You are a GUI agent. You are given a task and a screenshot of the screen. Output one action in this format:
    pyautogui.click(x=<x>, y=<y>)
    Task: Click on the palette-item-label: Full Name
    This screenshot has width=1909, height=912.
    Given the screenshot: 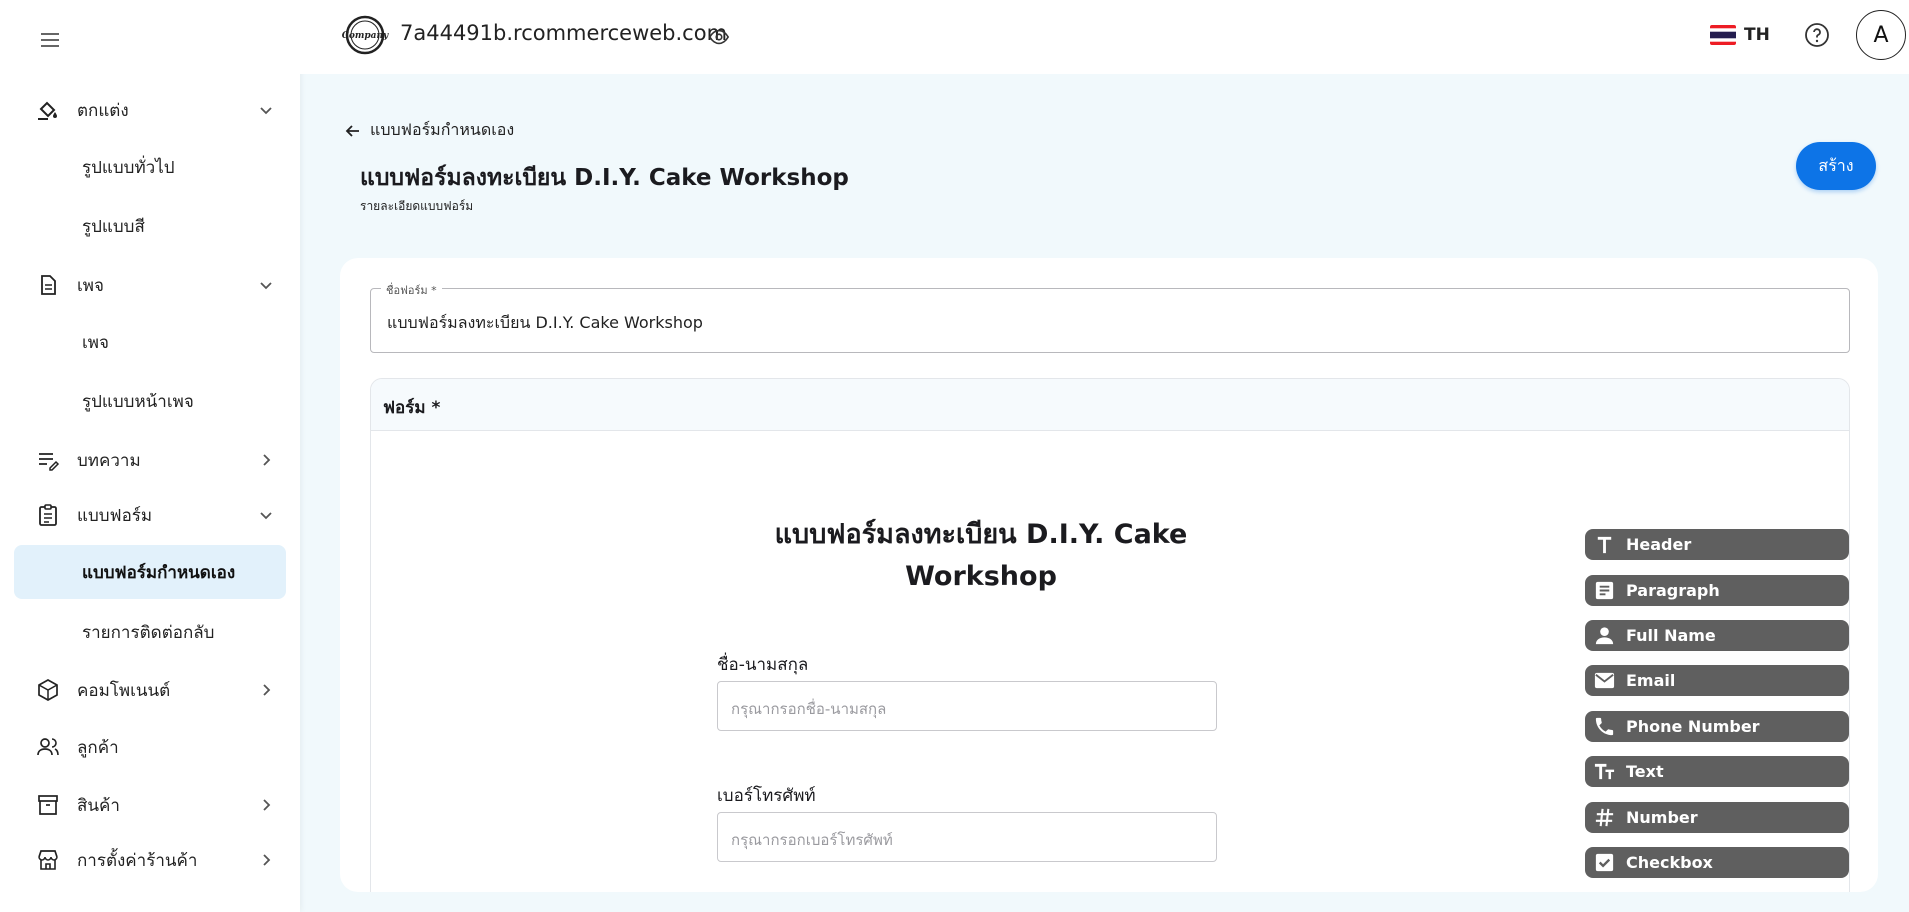 What is the action you would take?
    pyautogui.click(x=1671, y=635)
    